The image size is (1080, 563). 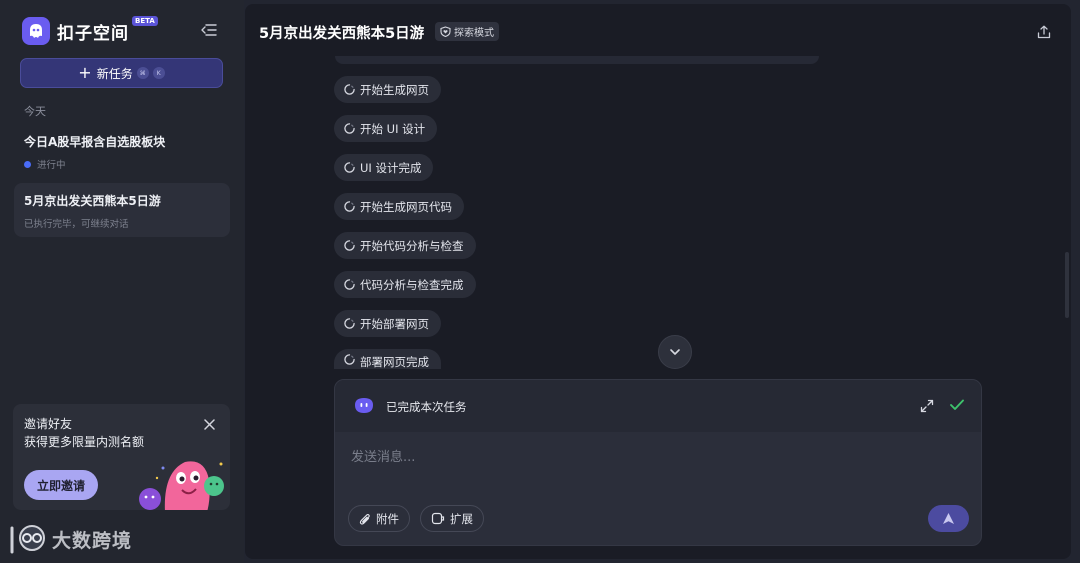 I want to click on plus-icon: +, so click(x=85, y=72).